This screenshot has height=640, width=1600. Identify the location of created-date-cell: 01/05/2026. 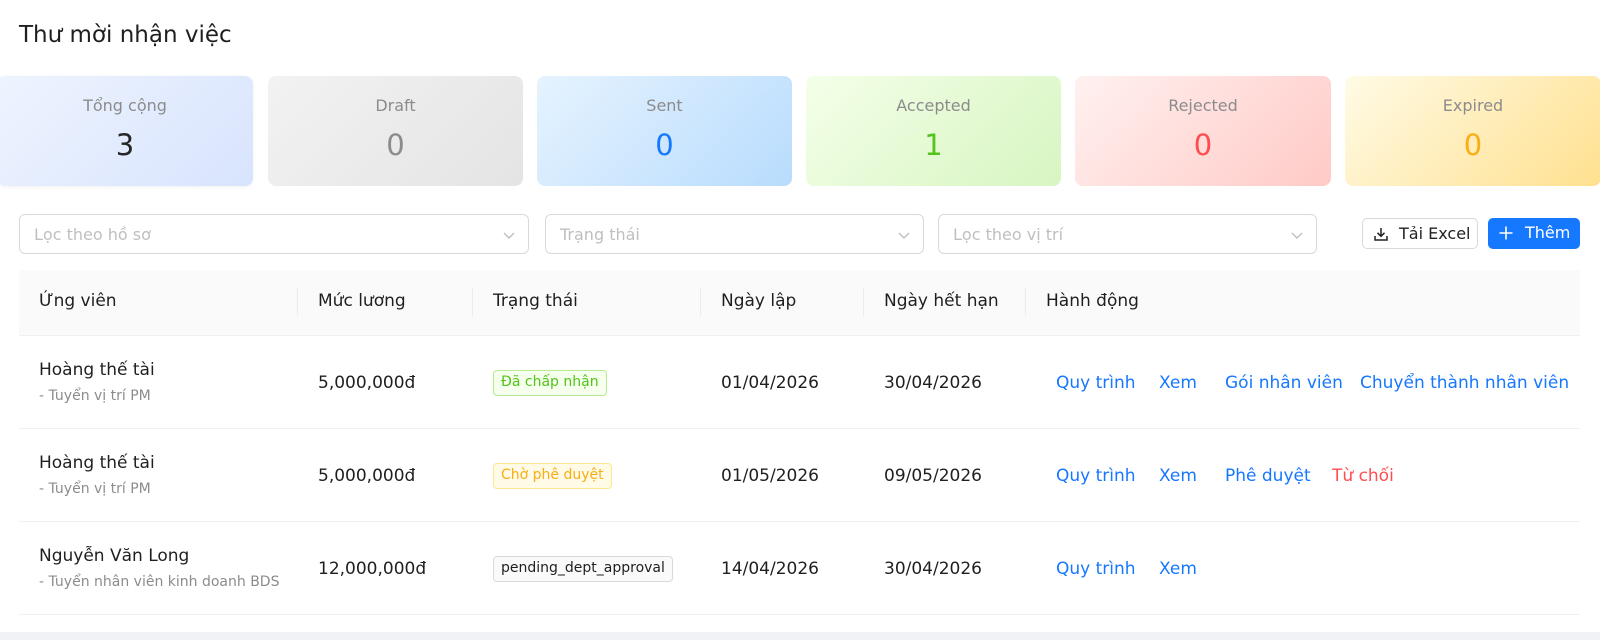
(770, 476).